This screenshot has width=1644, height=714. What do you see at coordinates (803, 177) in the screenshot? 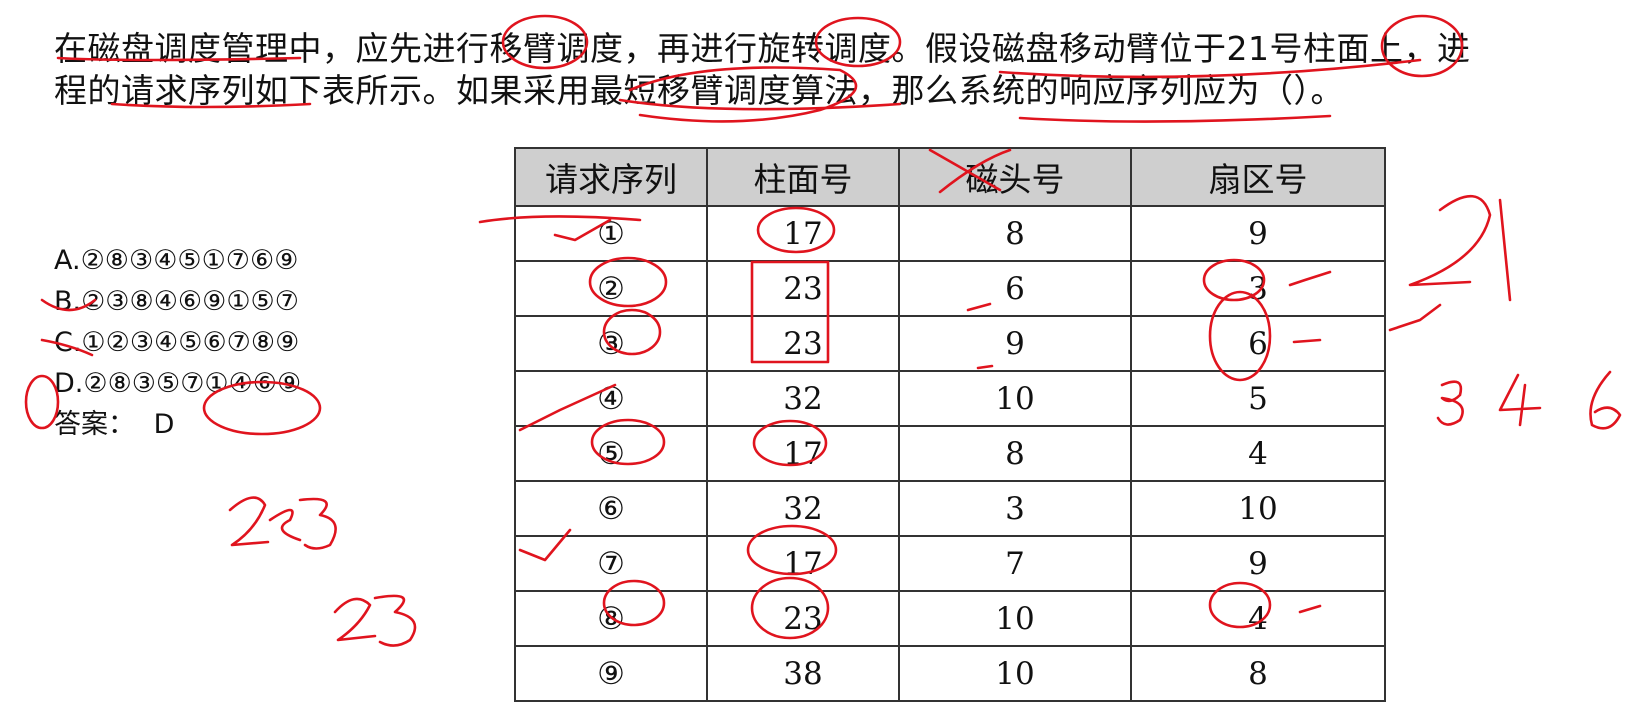
I see `header-cylinder: 柱面号` at bounding box center [803, 177].